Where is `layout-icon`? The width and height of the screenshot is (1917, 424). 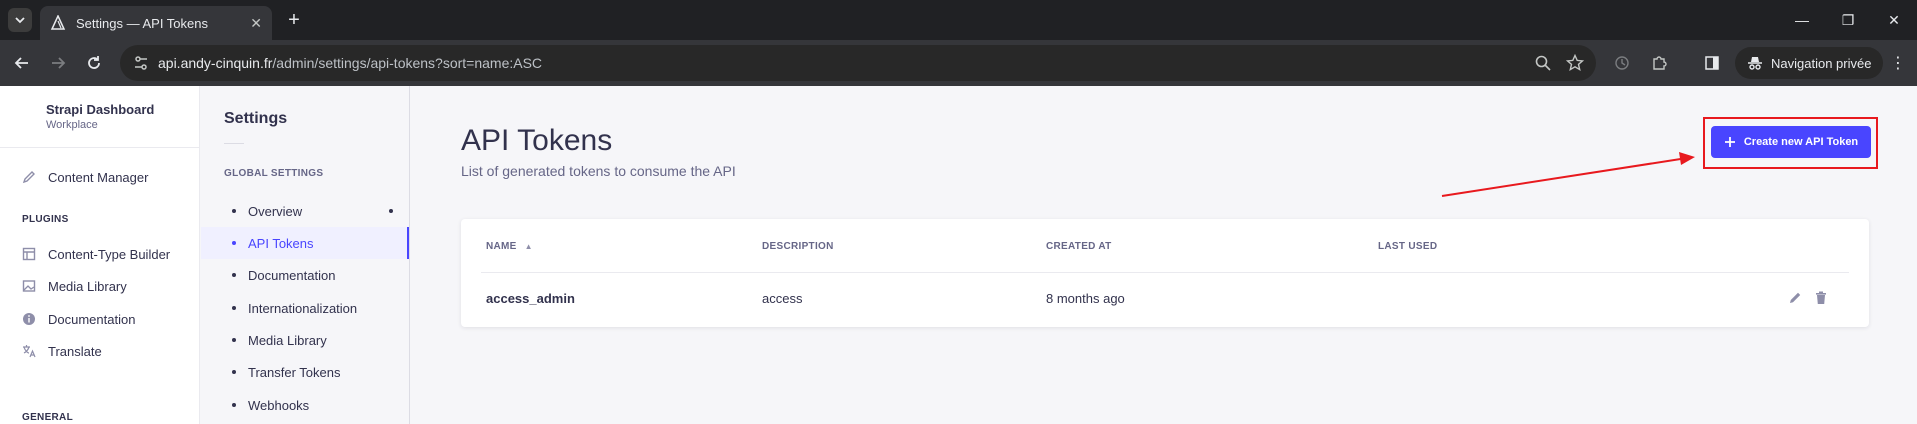
layout-icon is located at coordinates (29, 254).